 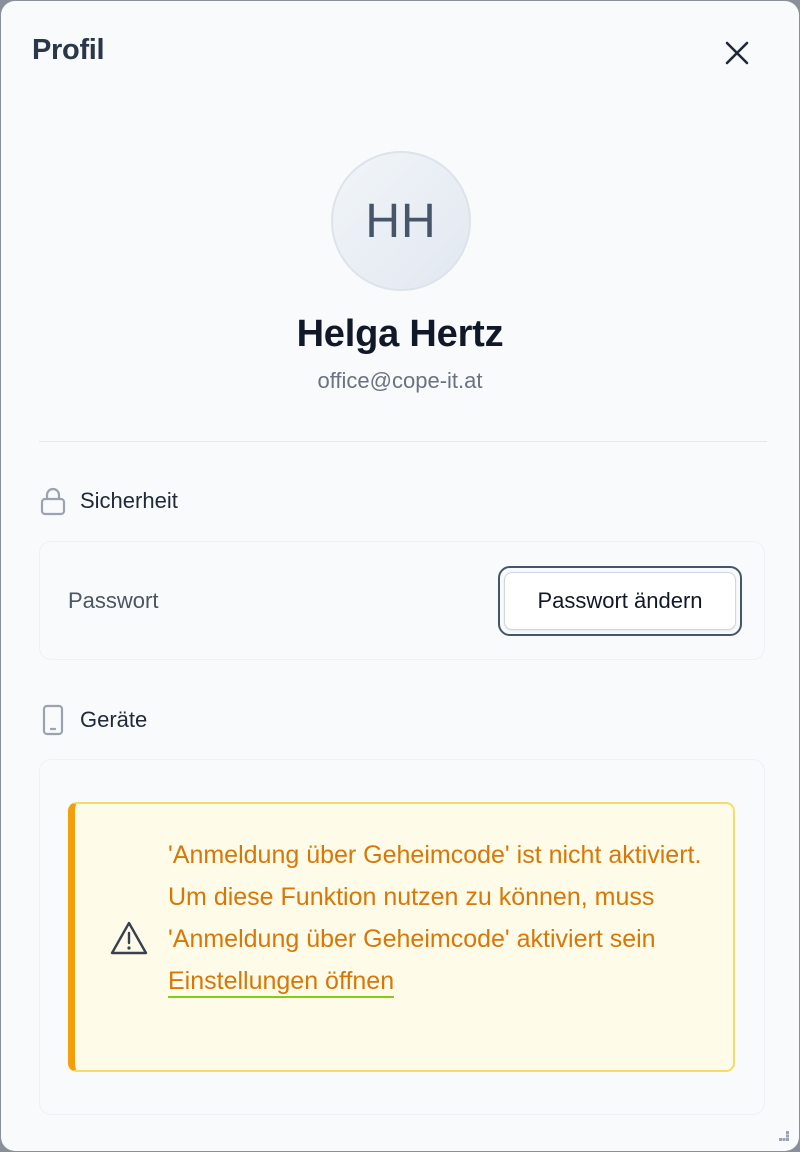 What do you see at coordinates (400, 334) in the screenshot?
I see `user-name: Helga Hertz` at bounding box center [400, 334].